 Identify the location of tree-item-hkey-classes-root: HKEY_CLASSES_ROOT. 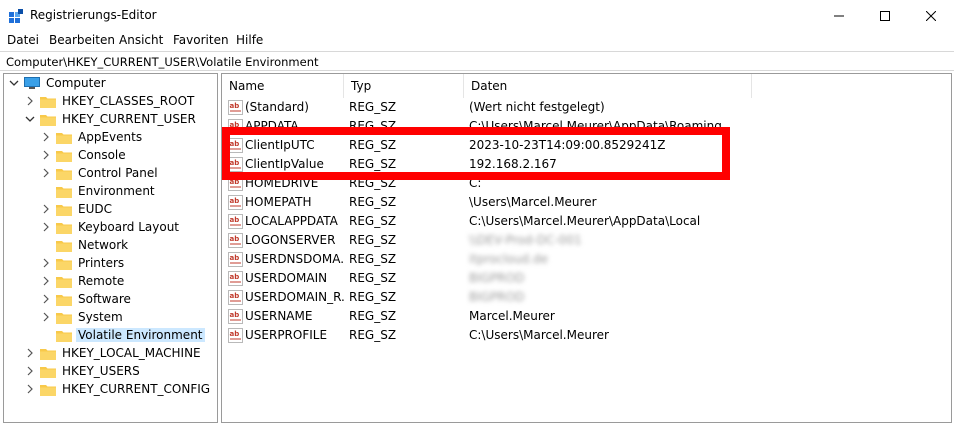
(110, 101).